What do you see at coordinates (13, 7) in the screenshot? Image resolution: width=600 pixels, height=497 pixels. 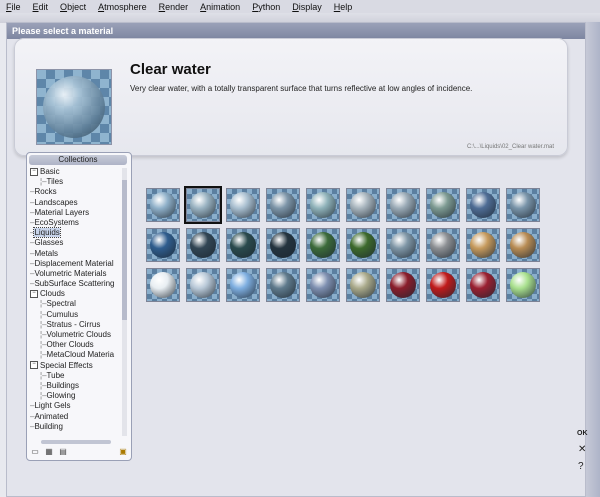 I see `menu-file: File` at bounding box center [13, 7].